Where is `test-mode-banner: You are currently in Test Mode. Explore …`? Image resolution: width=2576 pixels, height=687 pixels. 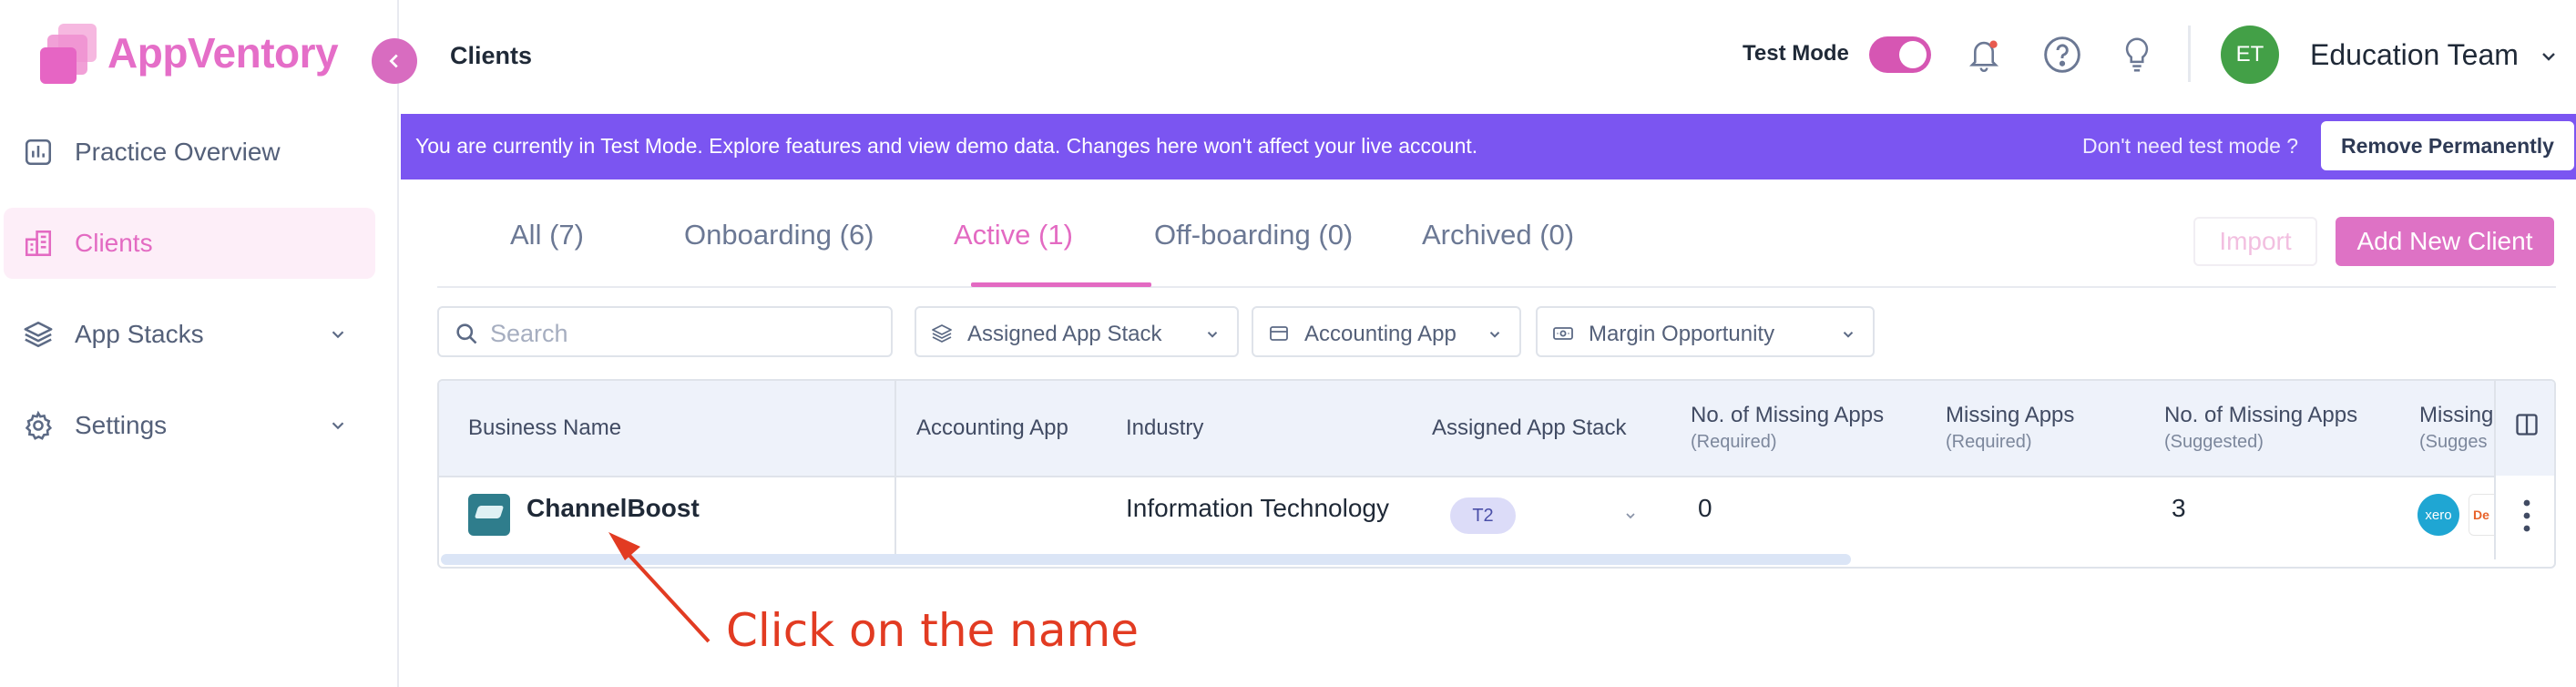 test-mode-banner: You are currently in Test Mode. Explore … is located at coordinates (1488, 146).